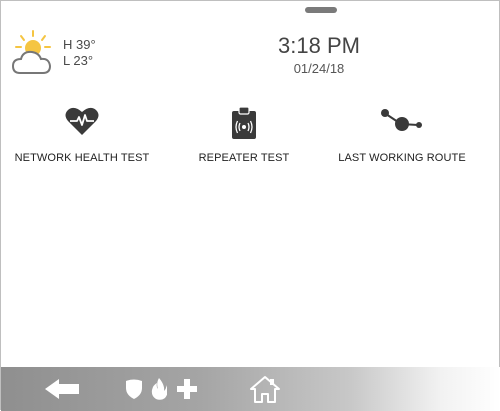 The width and height of the screenshot is (500, 411). I want to click on temperature-low: L 23°, so click(78, 60).